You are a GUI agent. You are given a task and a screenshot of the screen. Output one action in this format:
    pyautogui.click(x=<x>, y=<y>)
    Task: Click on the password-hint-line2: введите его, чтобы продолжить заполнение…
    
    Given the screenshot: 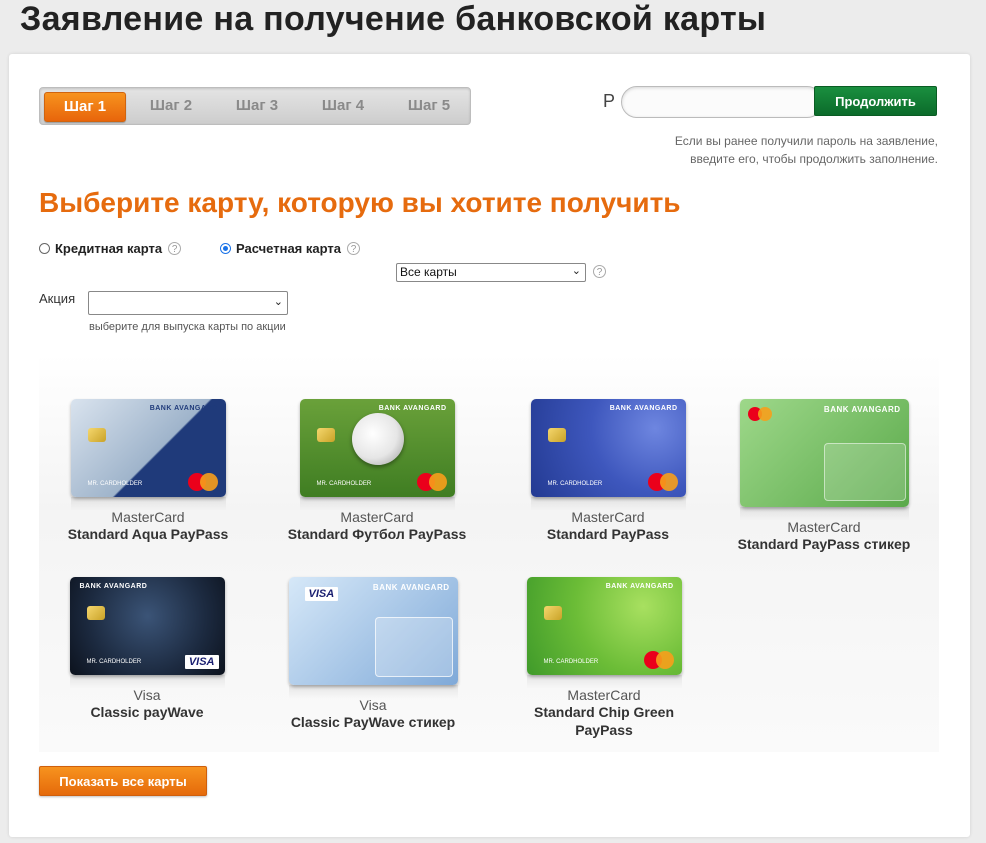 What is the action you would take?
    pyautogui.click(x=814, y=159)
    